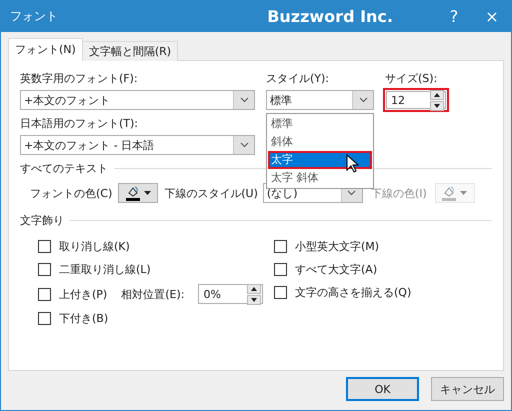  I want to click on section-title: 文字飾り, so click(42, 220).